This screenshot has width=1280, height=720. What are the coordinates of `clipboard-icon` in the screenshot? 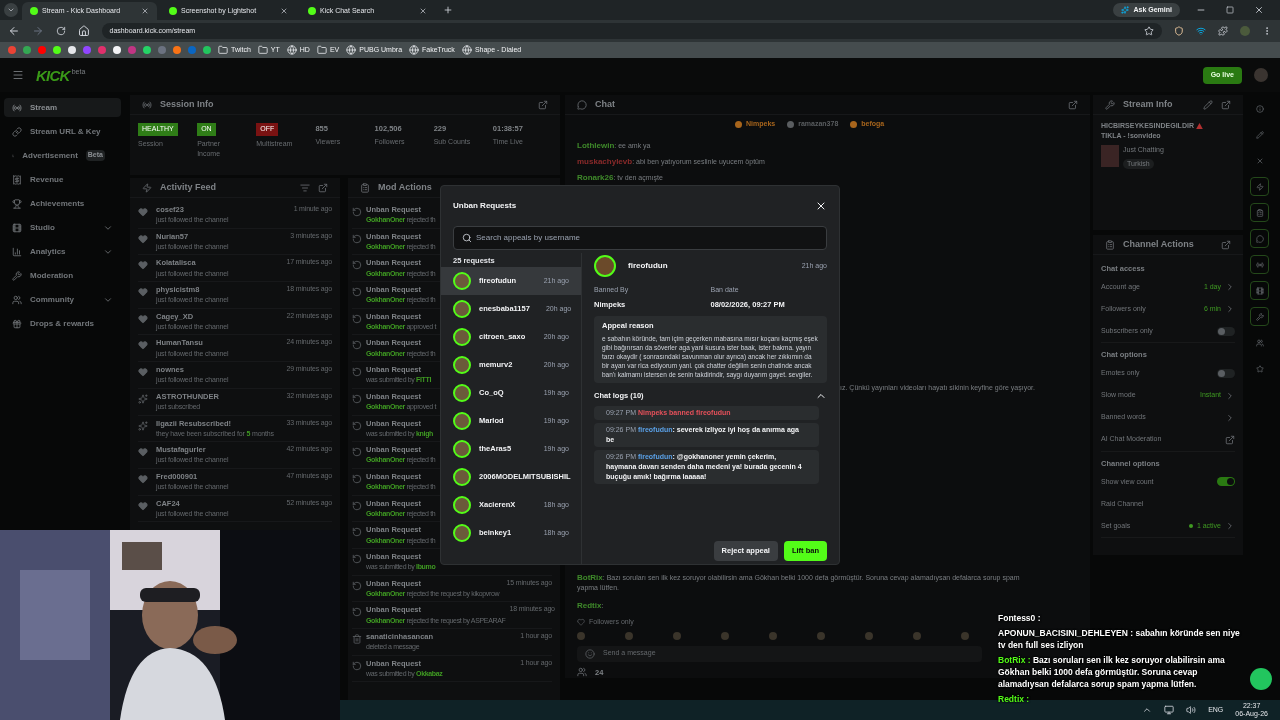 It's located at (365, 187).